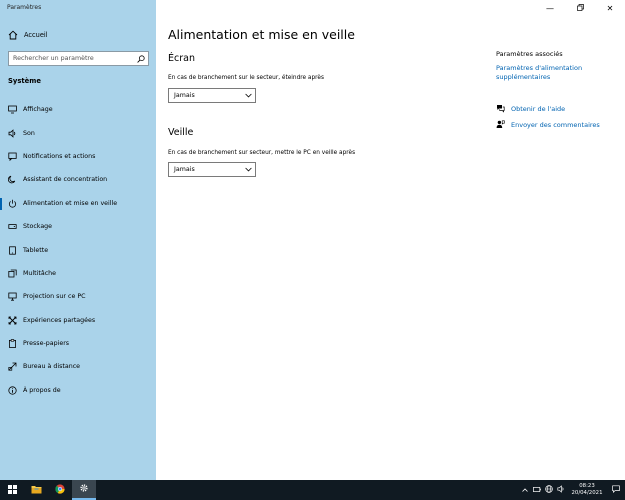 This screenshot has height=500, width=625. What do you see at coordinates (12, 390) in the screenshot?
I see `about-icon` at bounding box center [12, 390].